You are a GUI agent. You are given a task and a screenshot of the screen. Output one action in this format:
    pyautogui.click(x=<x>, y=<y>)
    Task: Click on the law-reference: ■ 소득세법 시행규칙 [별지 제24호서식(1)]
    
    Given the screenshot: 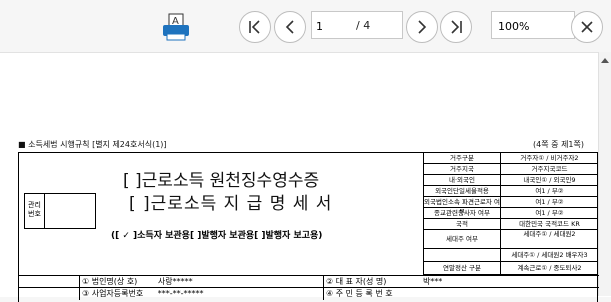 What is the action you would take?
    pyautogui.click(x=92, y=144)
    